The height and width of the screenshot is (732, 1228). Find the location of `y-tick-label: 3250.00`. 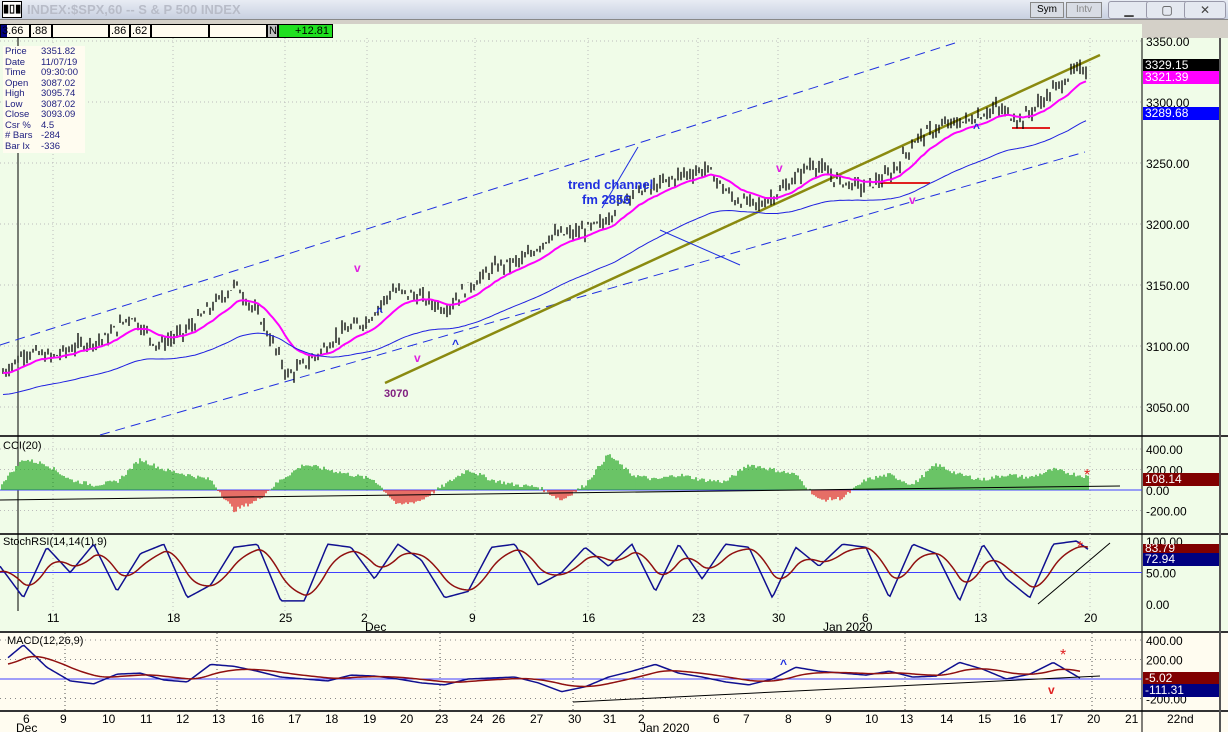

y-tick-label: 3250.00 is located at coordinates (1168, 164).